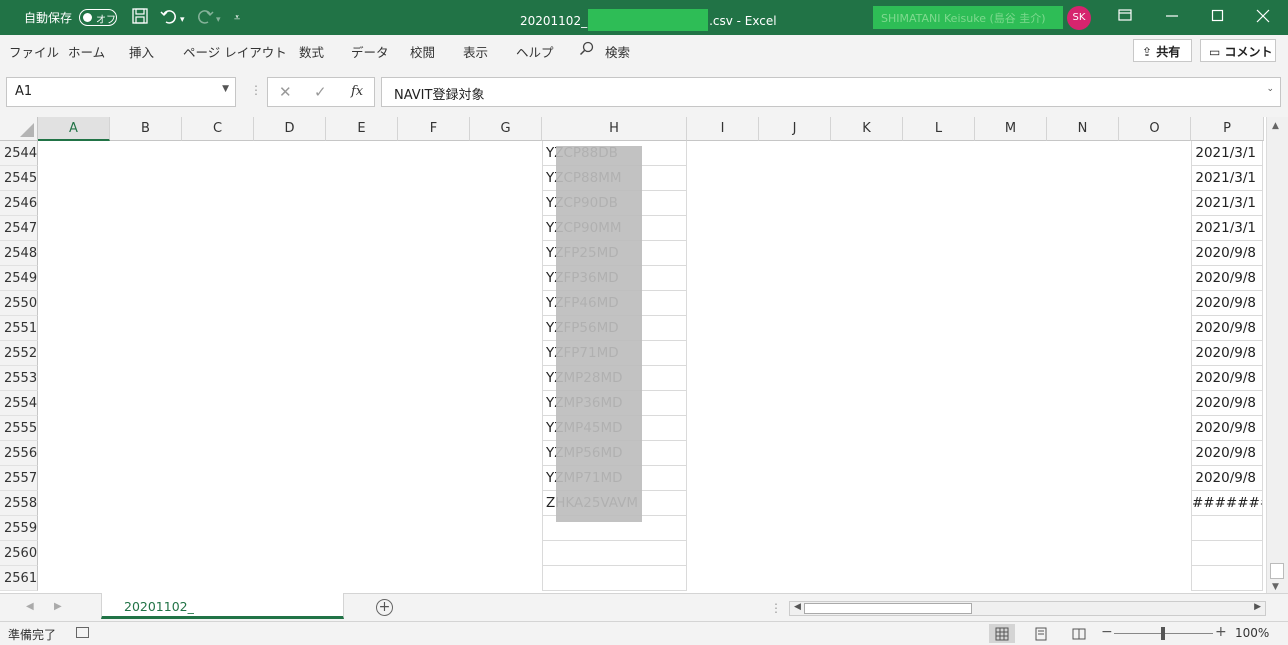 The width and height of the screenshot is (1288, 645). What do you see at coordinates (1238, 50) in the screenshot?
I see `comment-button: ▭ コメント` at bounding box center [1238, 50].